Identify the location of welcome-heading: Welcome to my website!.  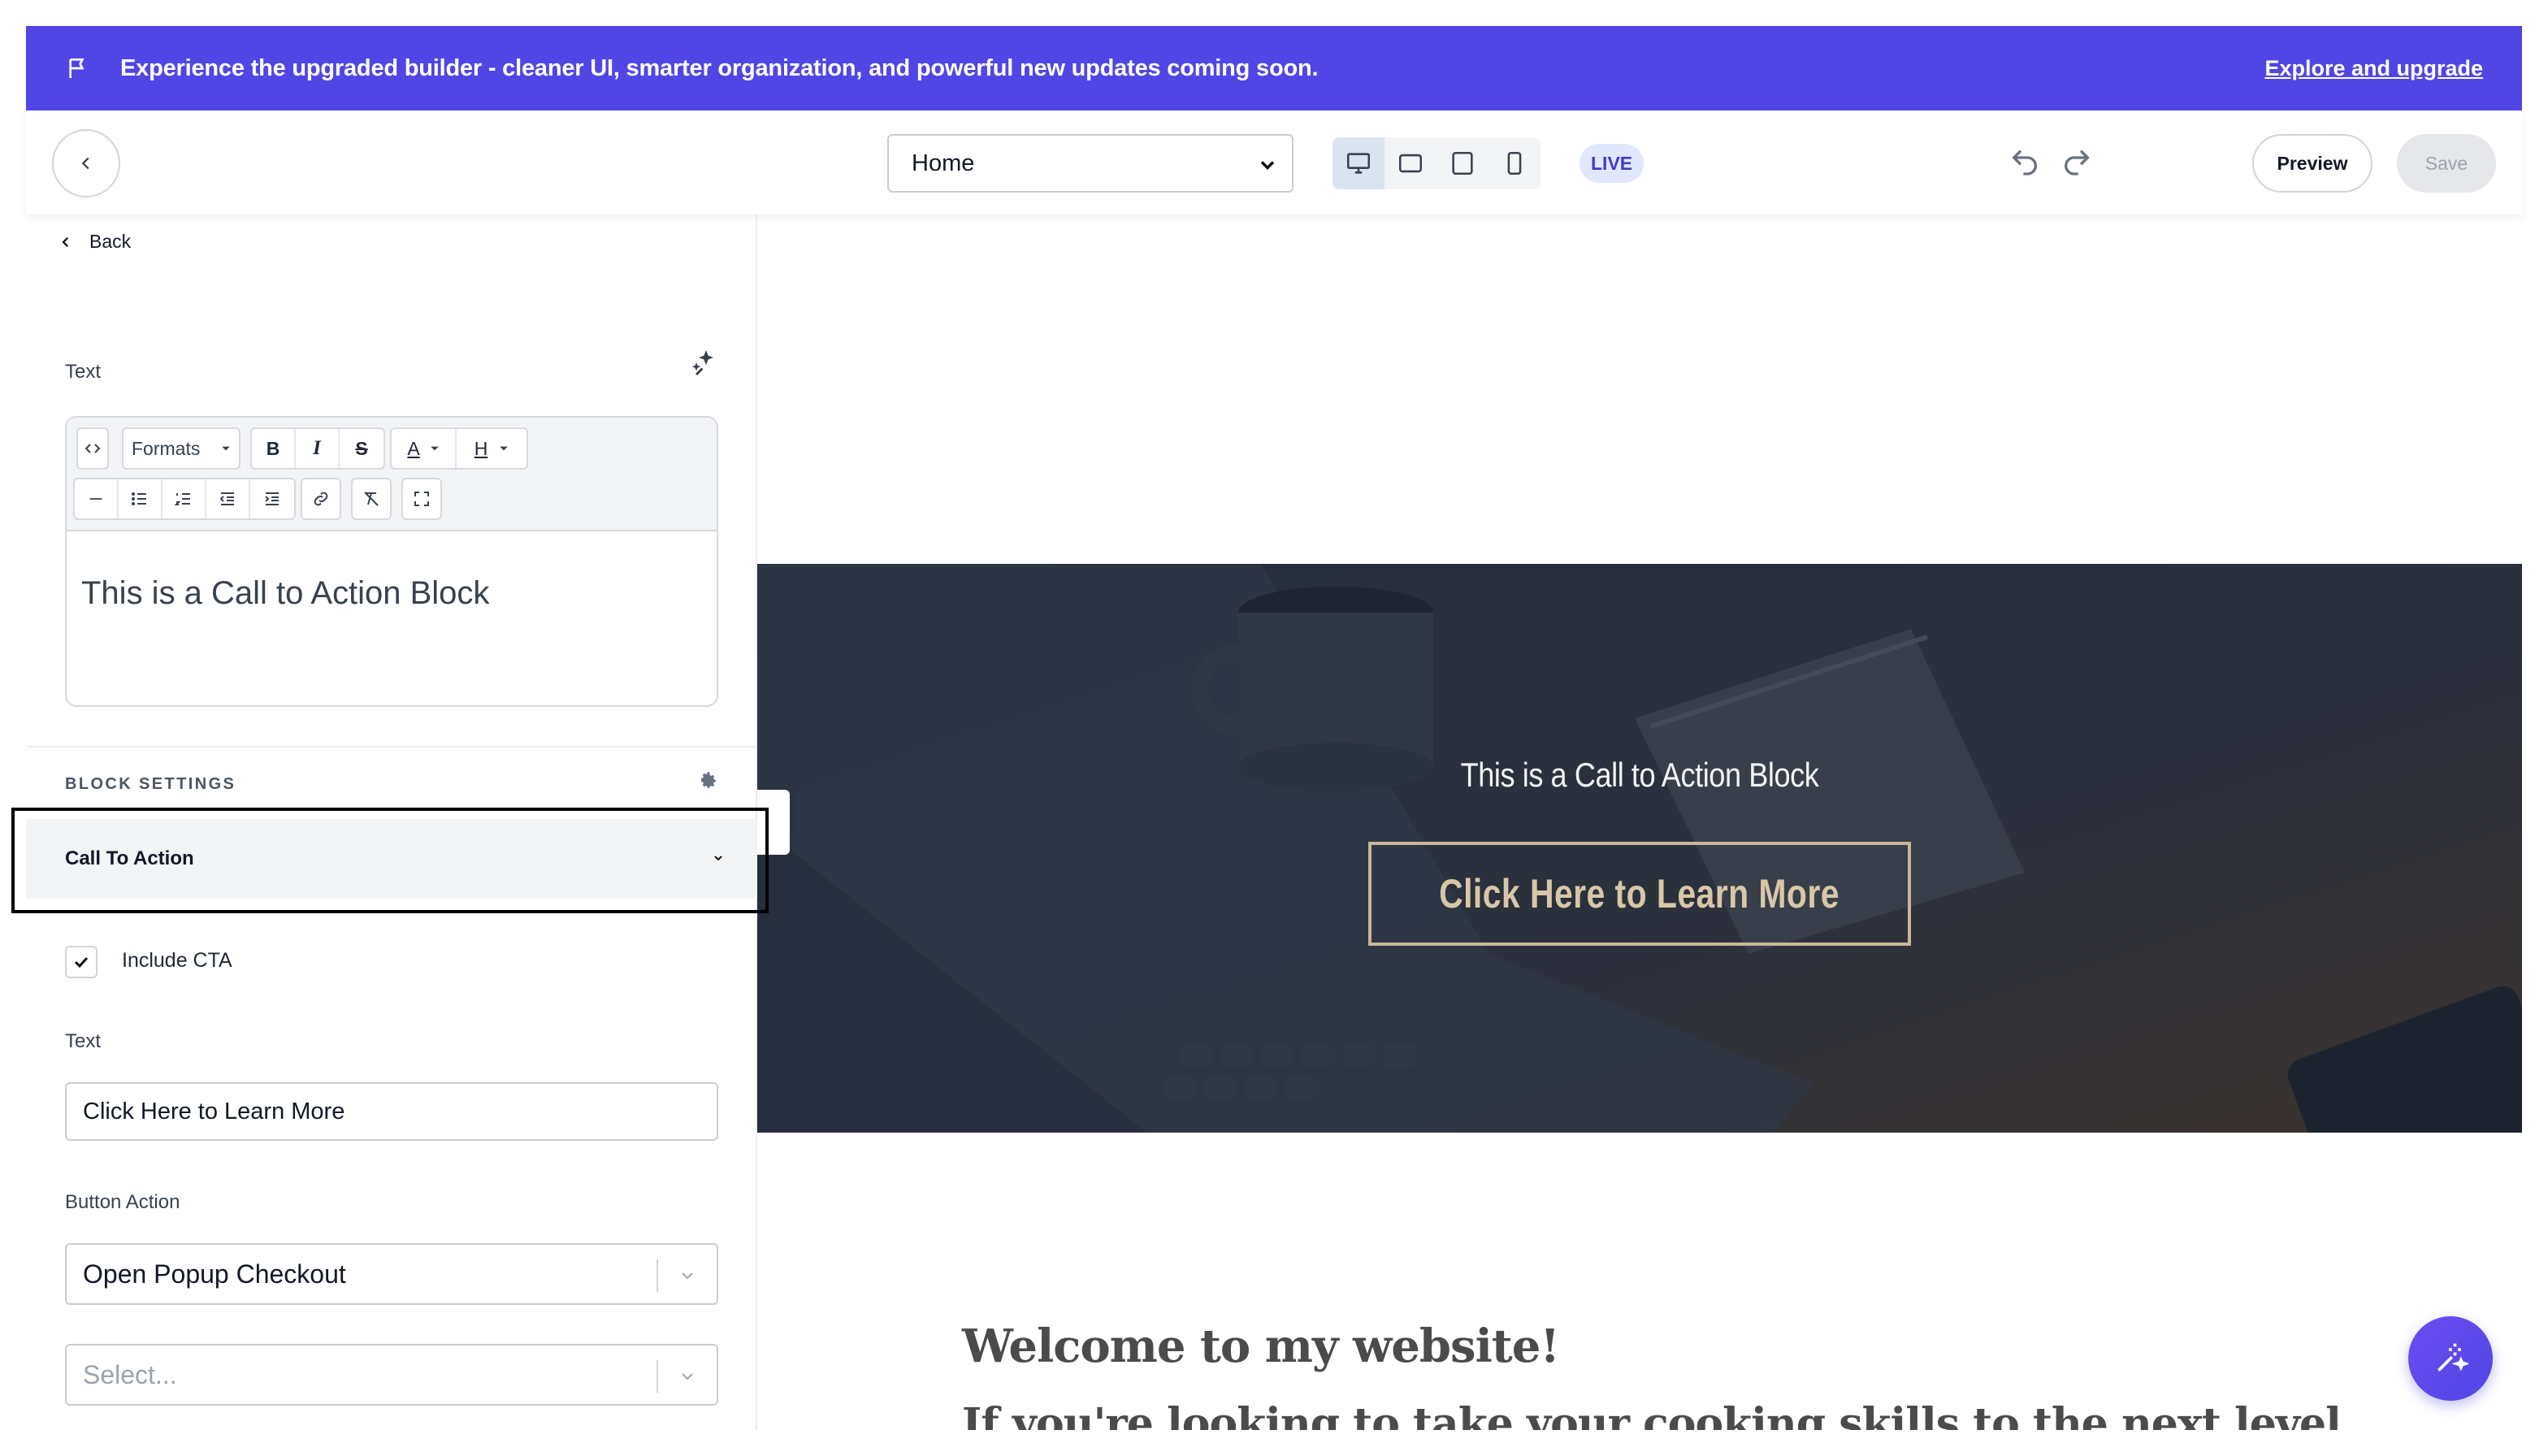
(1261, 1346).